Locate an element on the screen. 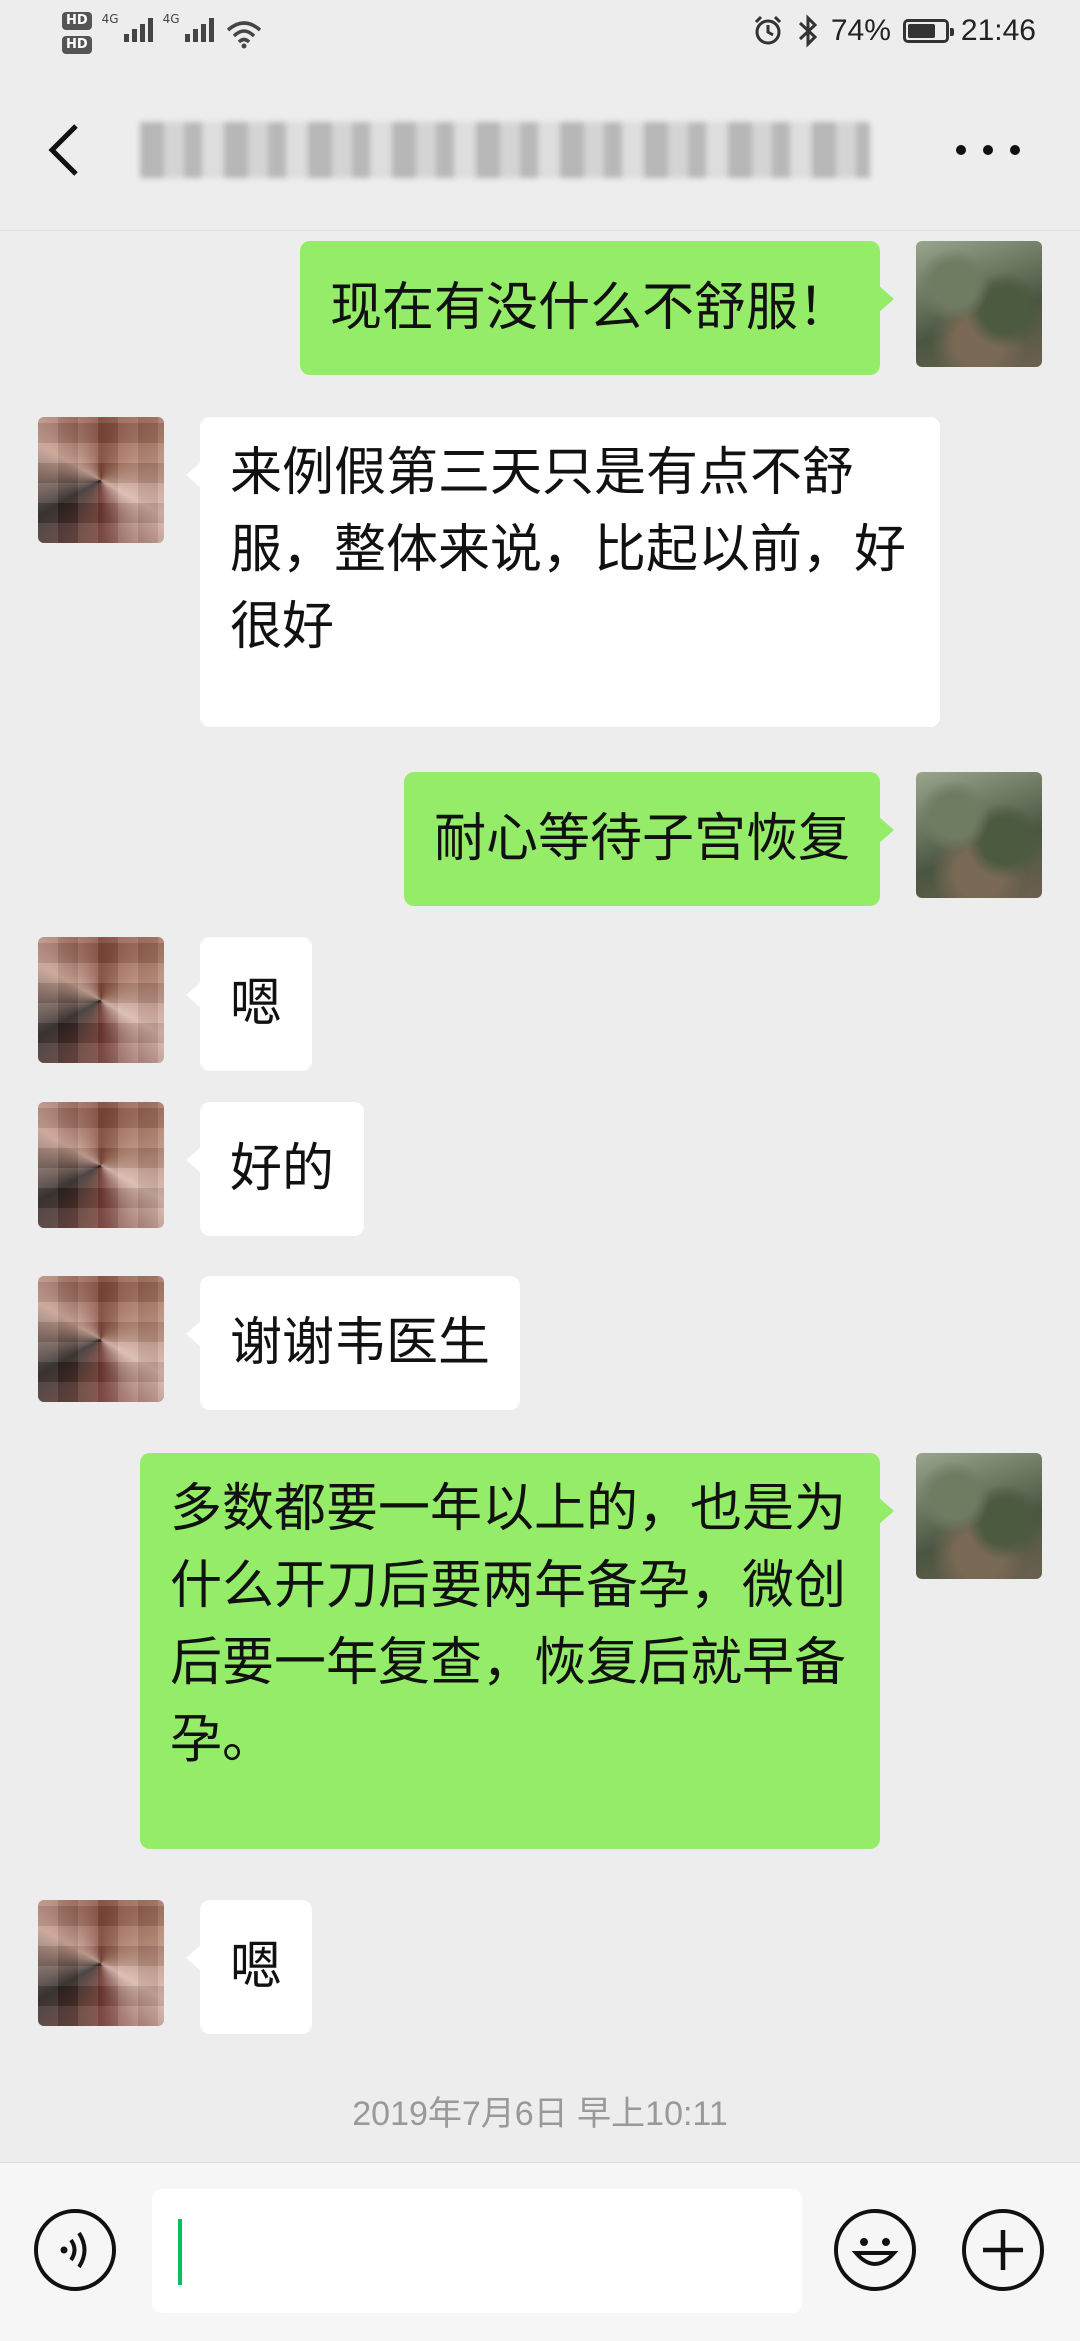 The height and width of the screenshot is (2341, 1080). message-row: 现在有没什么不舒服！ is located at coordinates (540, 303).